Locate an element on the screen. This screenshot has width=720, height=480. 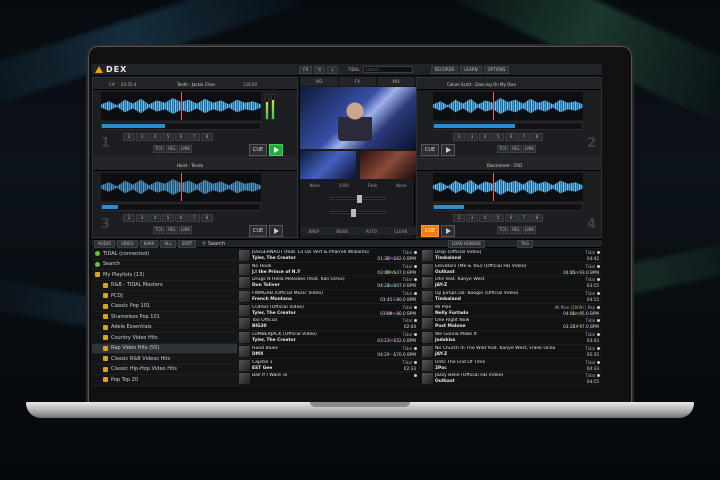
deck-4-play-button is located at coordinates (448, 231).